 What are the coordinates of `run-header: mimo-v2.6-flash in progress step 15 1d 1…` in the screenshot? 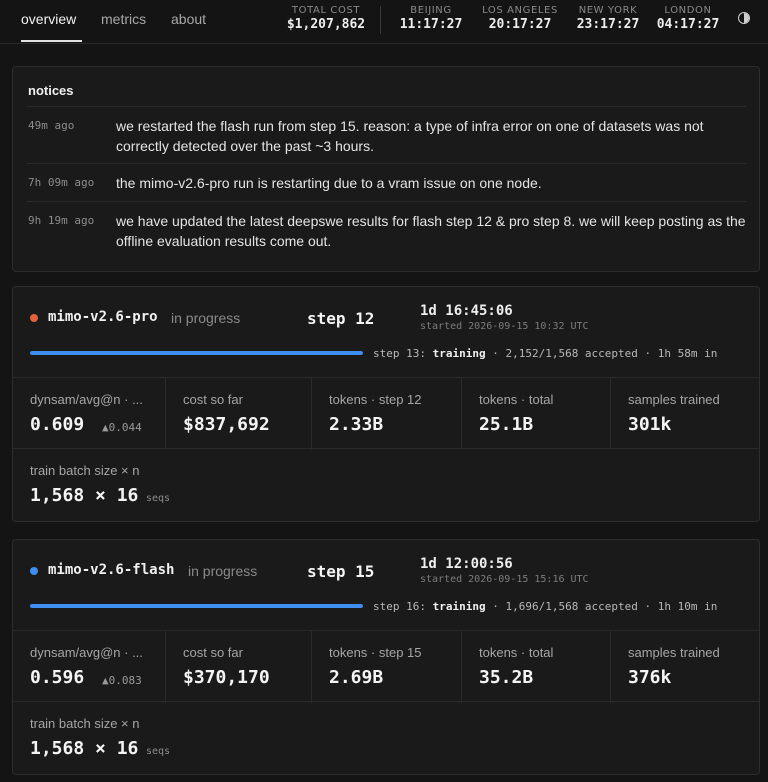 It's located at (386, 585).